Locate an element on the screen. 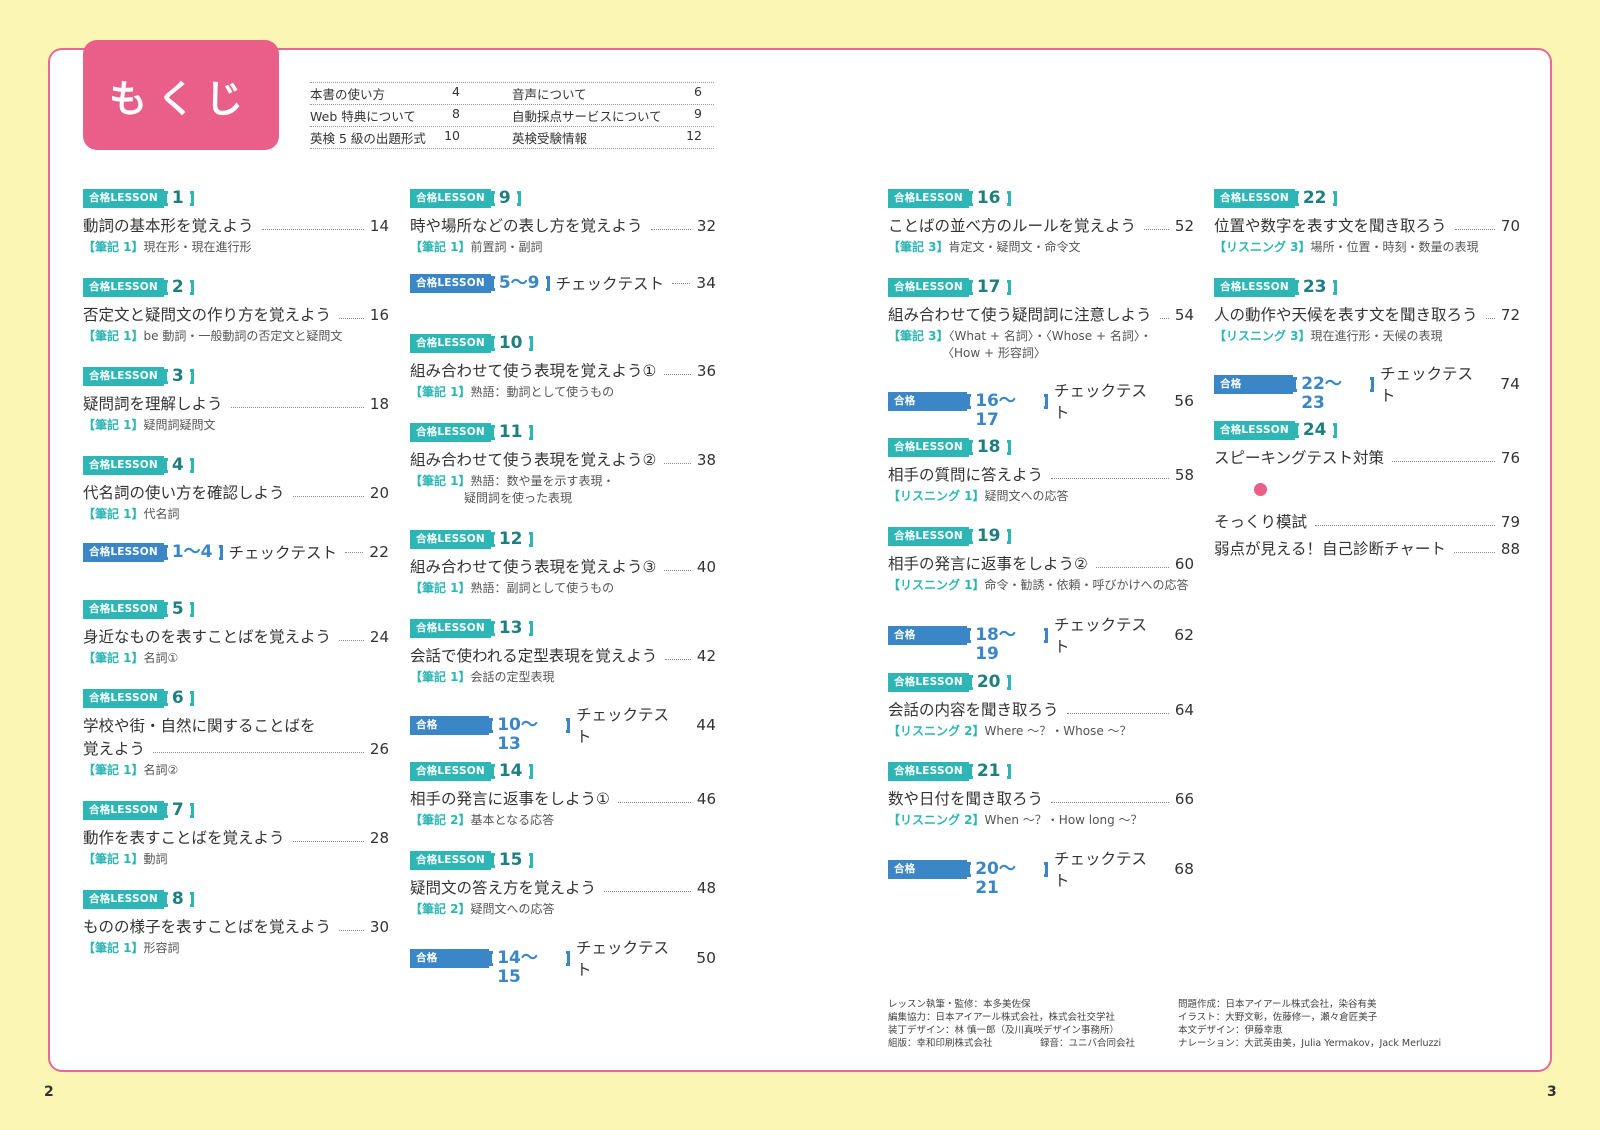  lesson-title: ことばの並べ方のルールを覚えよう is located at coordinates (1012, 226).